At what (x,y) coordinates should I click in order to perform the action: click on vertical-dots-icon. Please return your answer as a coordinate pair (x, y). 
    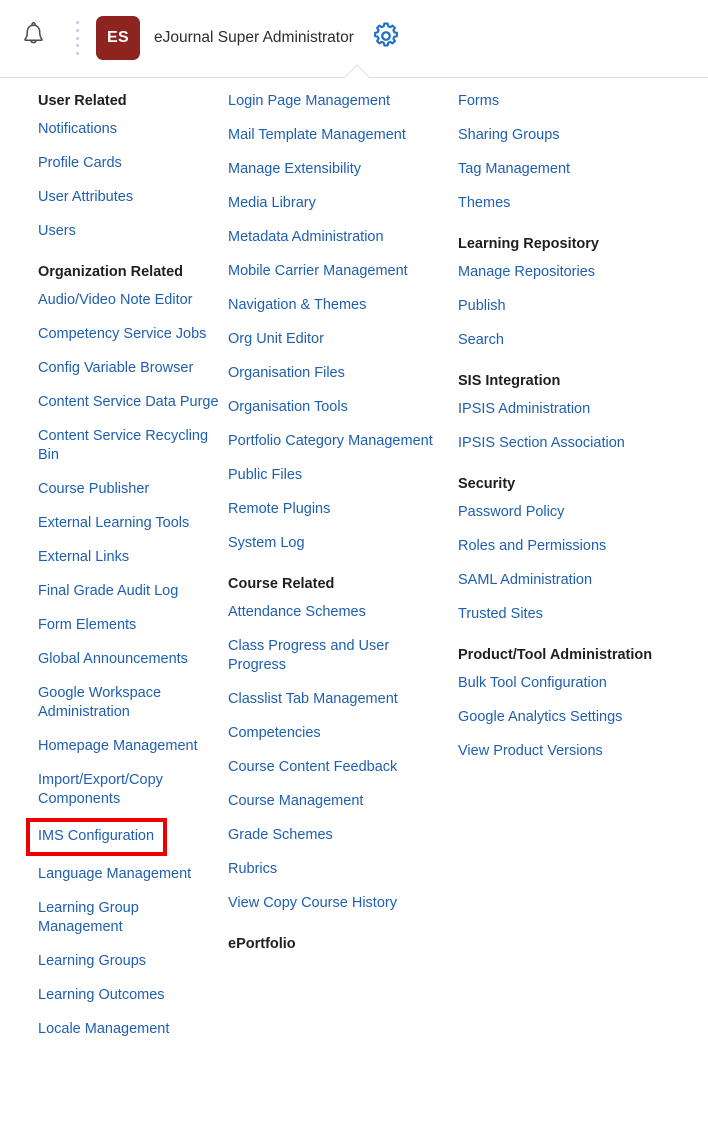
    Looking at the image, I should click on (77, 38).